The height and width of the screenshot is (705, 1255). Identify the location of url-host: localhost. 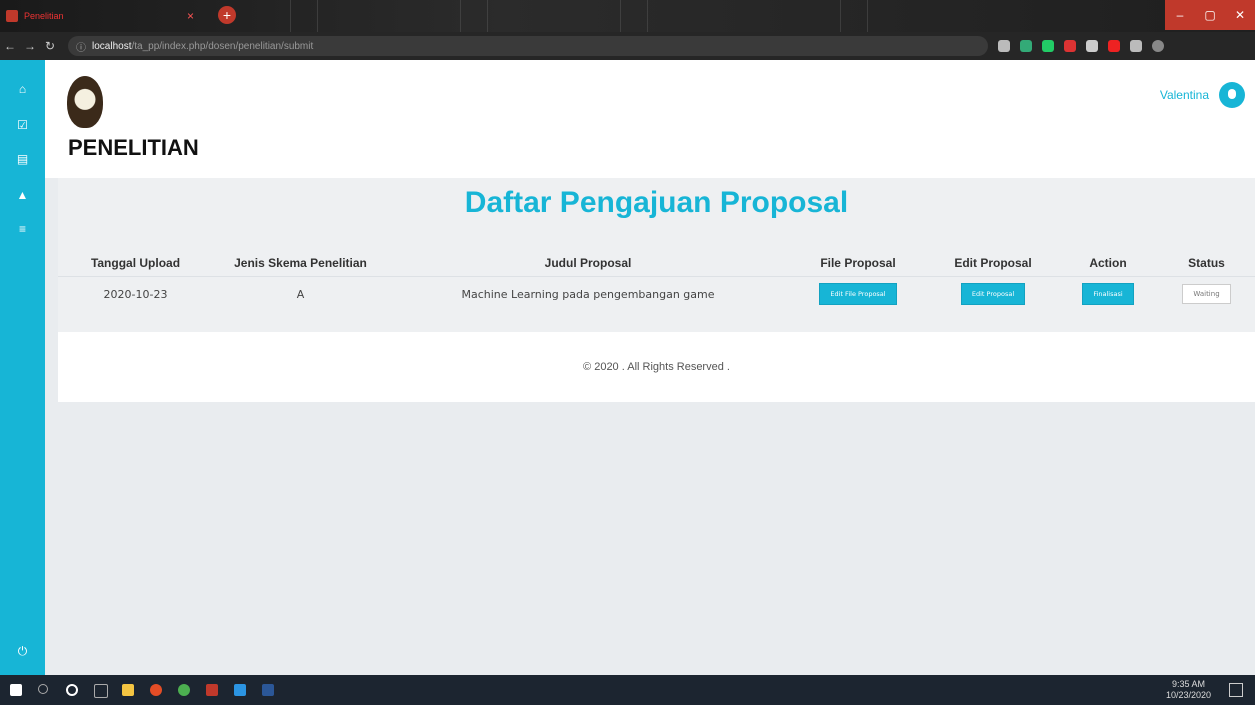
(112, 46).